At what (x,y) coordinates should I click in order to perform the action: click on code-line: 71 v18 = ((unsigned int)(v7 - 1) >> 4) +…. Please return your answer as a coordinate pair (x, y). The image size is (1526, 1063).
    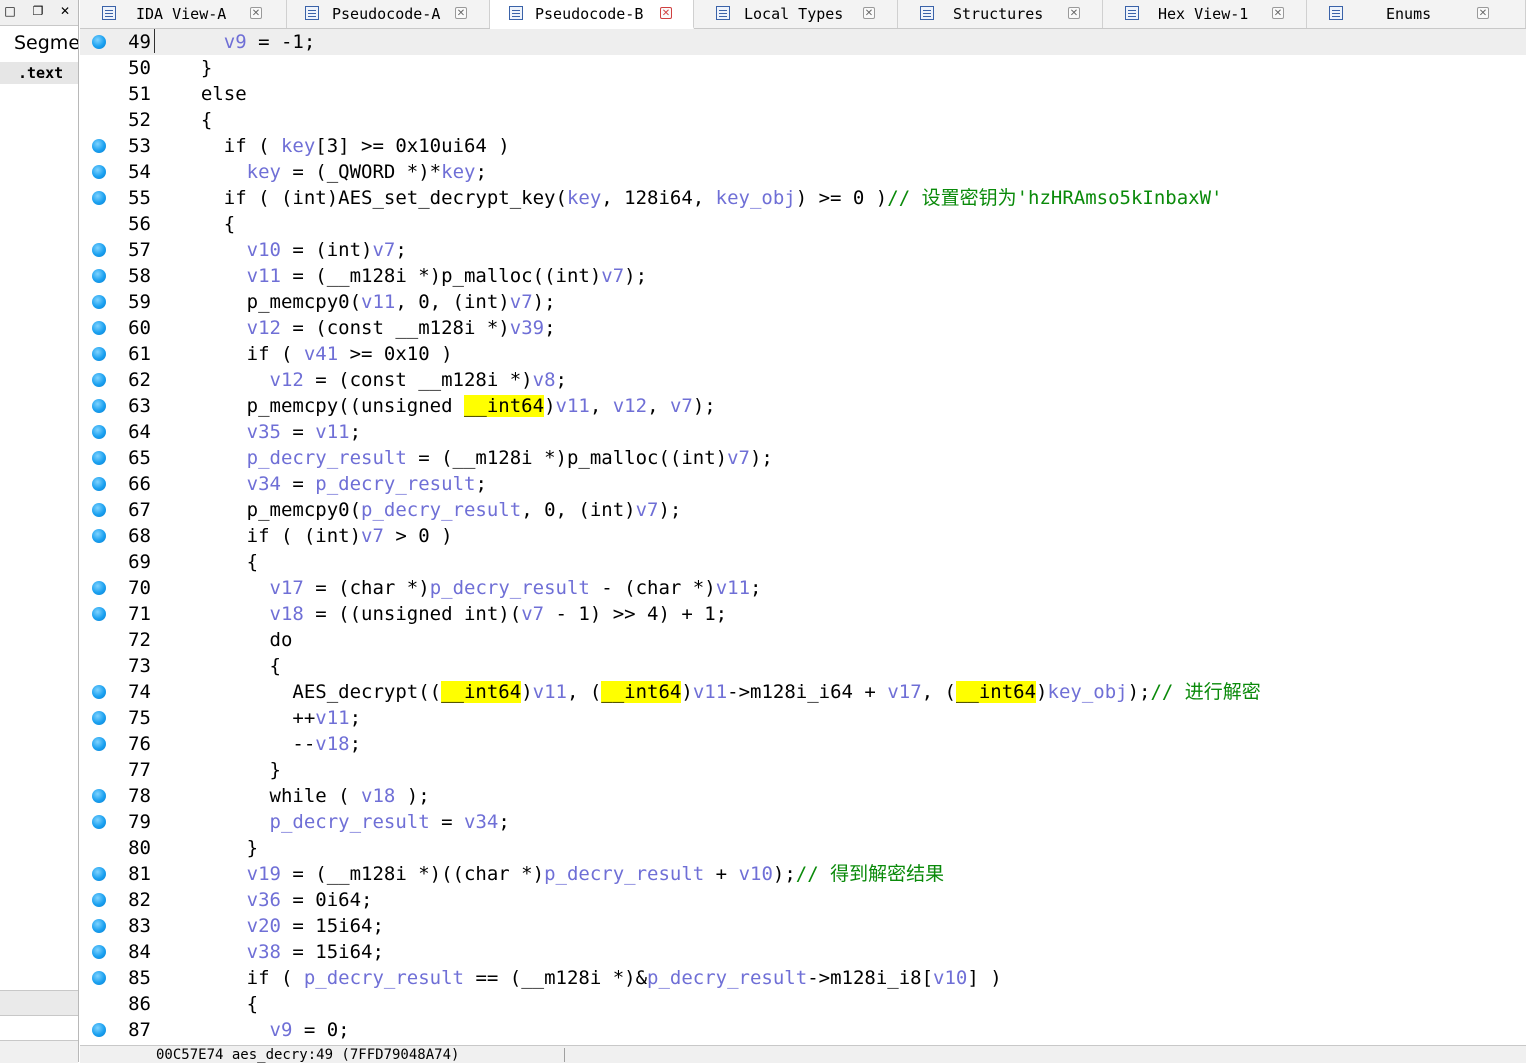
    Looking at the image, I should click on (803, 614).